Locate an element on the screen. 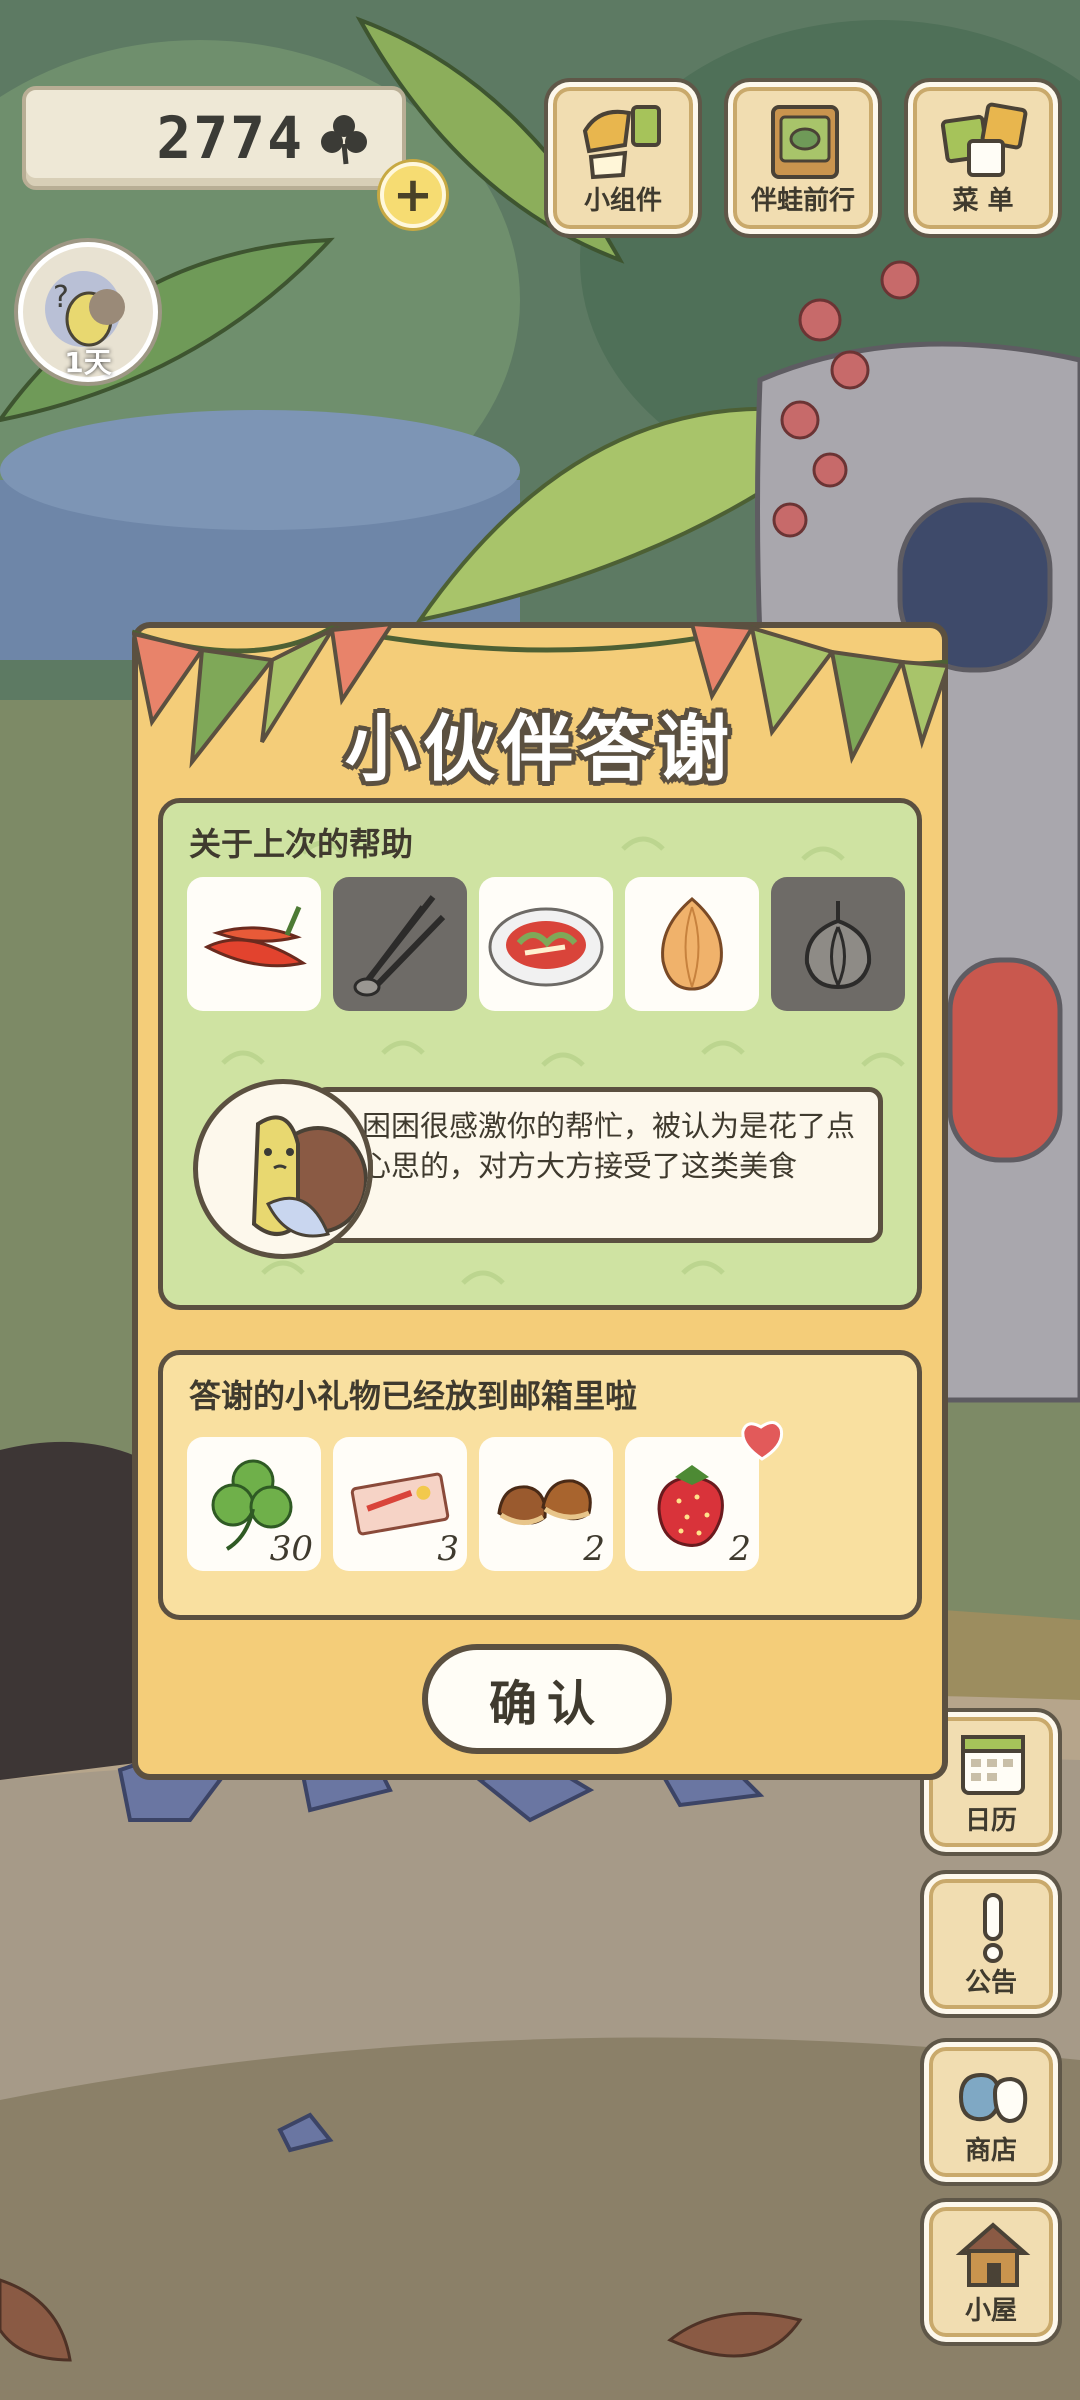  days-label: 1天 is located at coordinates (88, 362).